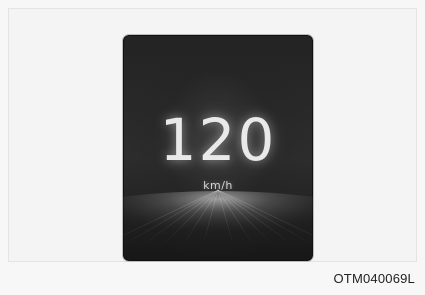 The width and height of the screenshot is (425, 295). I want to click on speed-unit: km/h, so click(218, 185).